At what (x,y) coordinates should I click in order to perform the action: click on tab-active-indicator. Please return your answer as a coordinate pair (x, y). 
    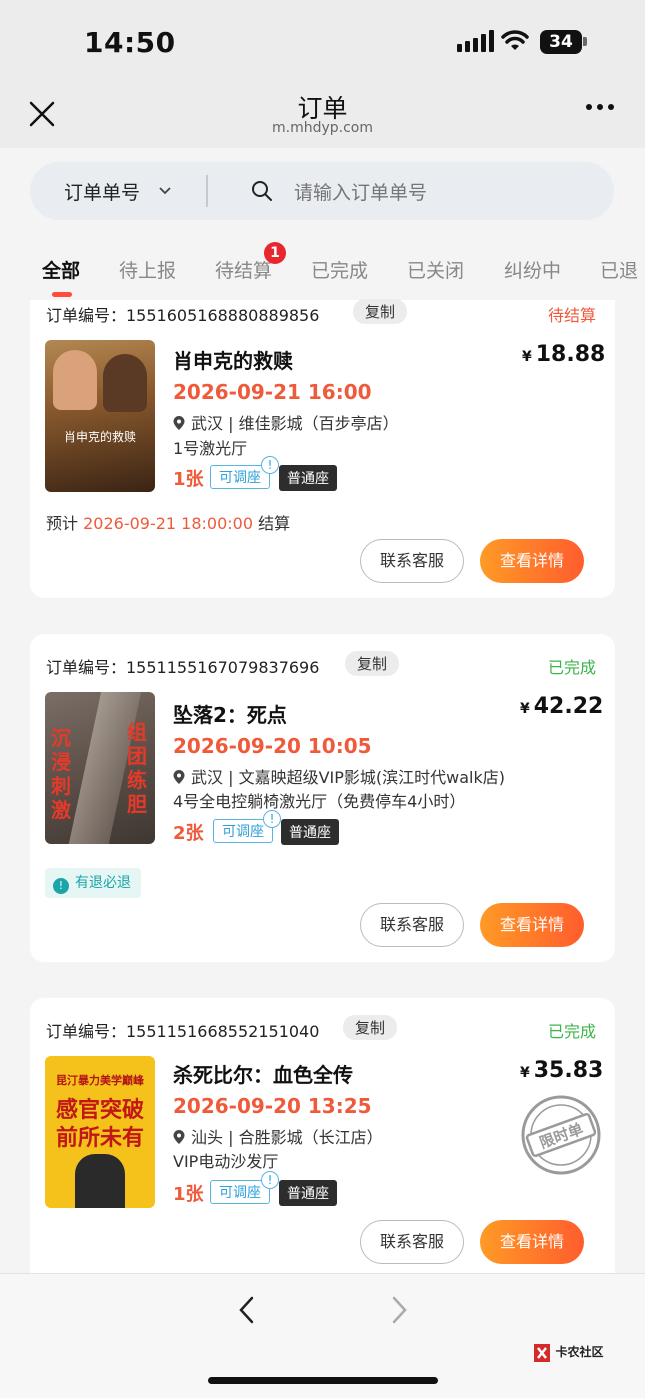
    Looking at the image, I should click on (62, 294).